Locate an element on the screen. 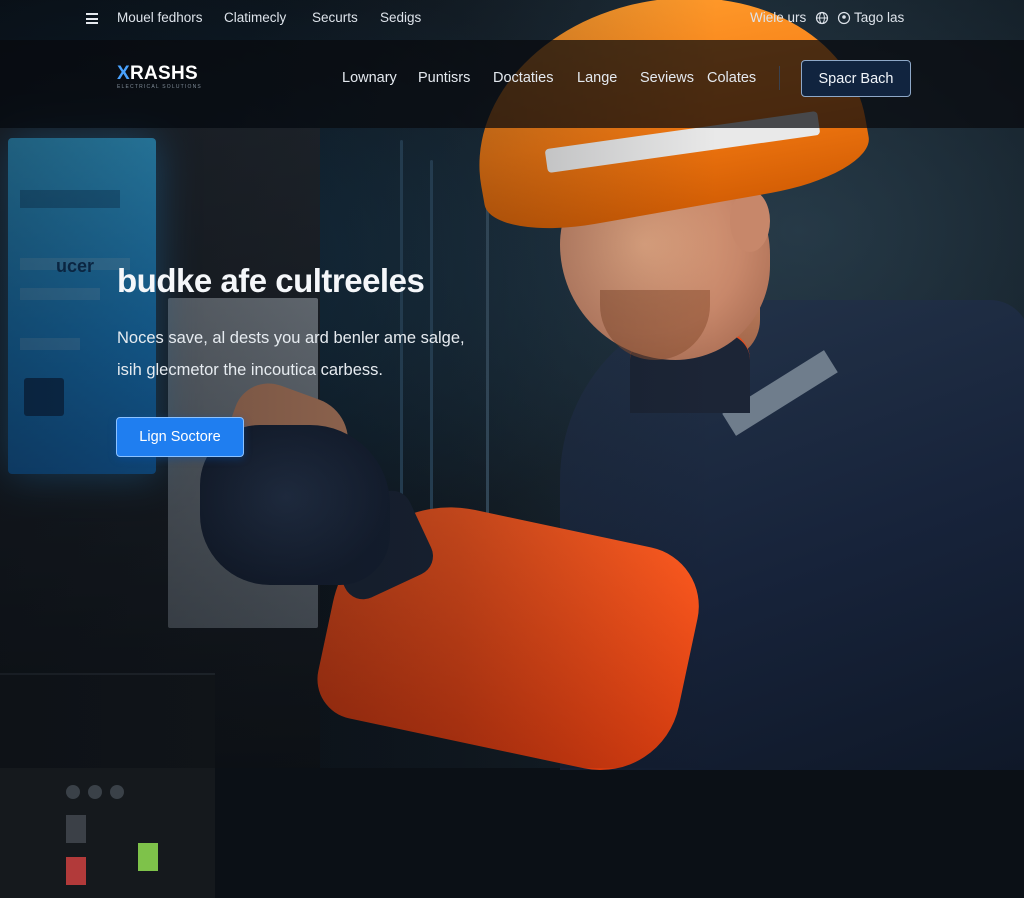  nav-link: Lownary is located at coordinates (369, 78).